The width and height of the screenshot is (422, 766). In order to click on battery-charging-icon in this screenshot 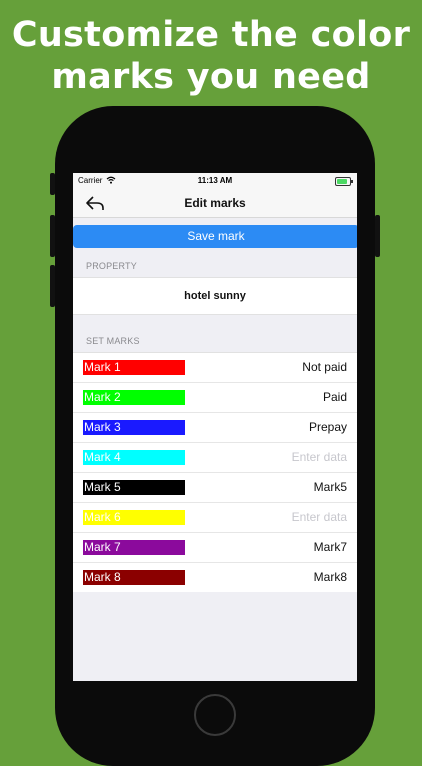, I will do `click(344, 181)`.